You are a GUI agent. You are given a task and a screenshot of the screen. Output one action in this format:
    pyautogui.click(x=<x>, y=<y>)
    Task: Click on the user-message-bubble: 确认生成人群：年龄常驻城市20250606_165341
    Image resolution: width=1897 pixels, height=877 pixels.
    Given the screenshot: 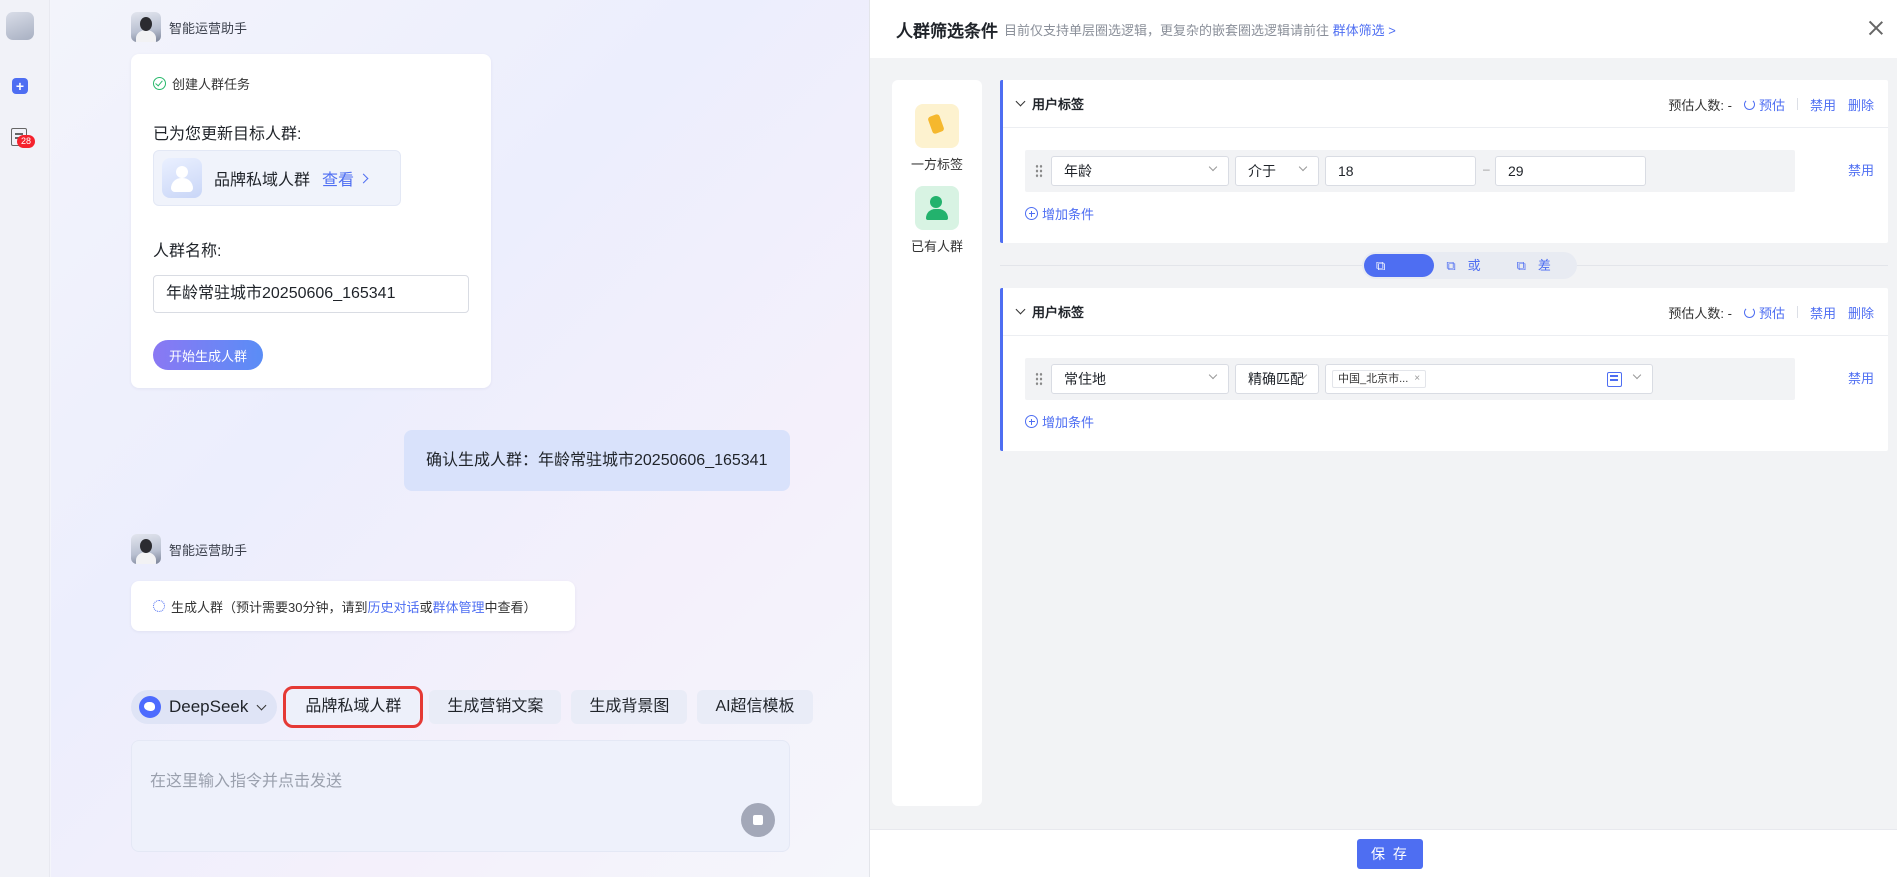 What is the action you would take?
    pyautogui.click(x=597, y=460)
    